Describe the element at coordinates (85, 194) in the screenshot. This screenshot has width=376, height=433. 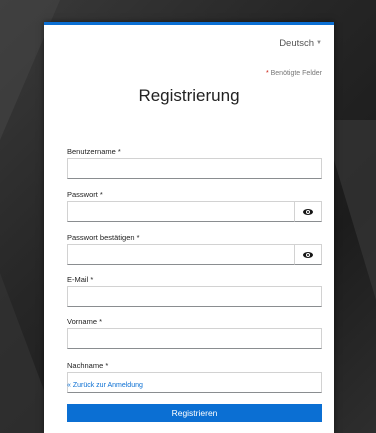
I see `password-label: Passwort *` at that location.